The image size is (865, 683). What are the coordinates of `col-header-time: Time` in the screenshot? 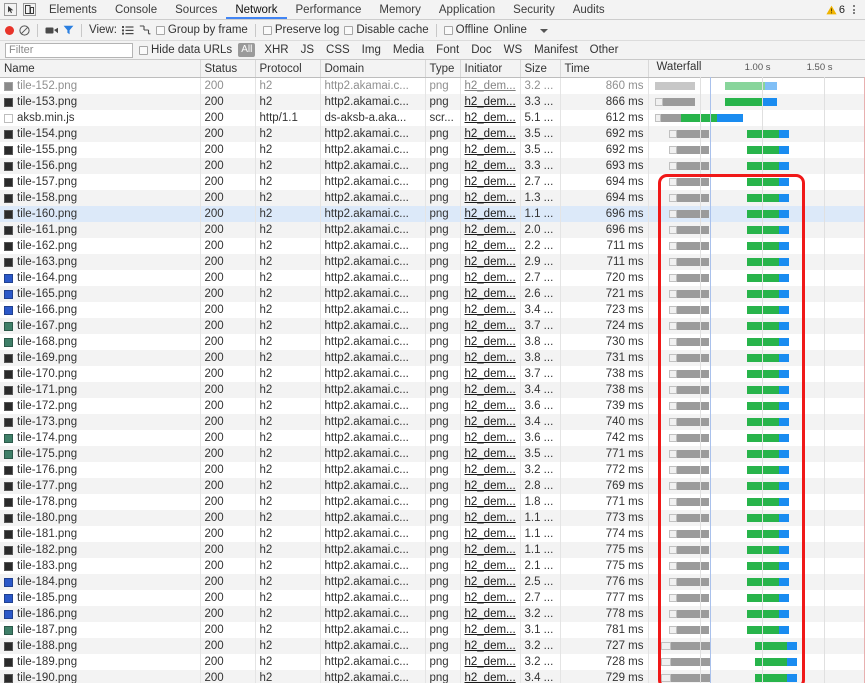 It's located at (604, 69).